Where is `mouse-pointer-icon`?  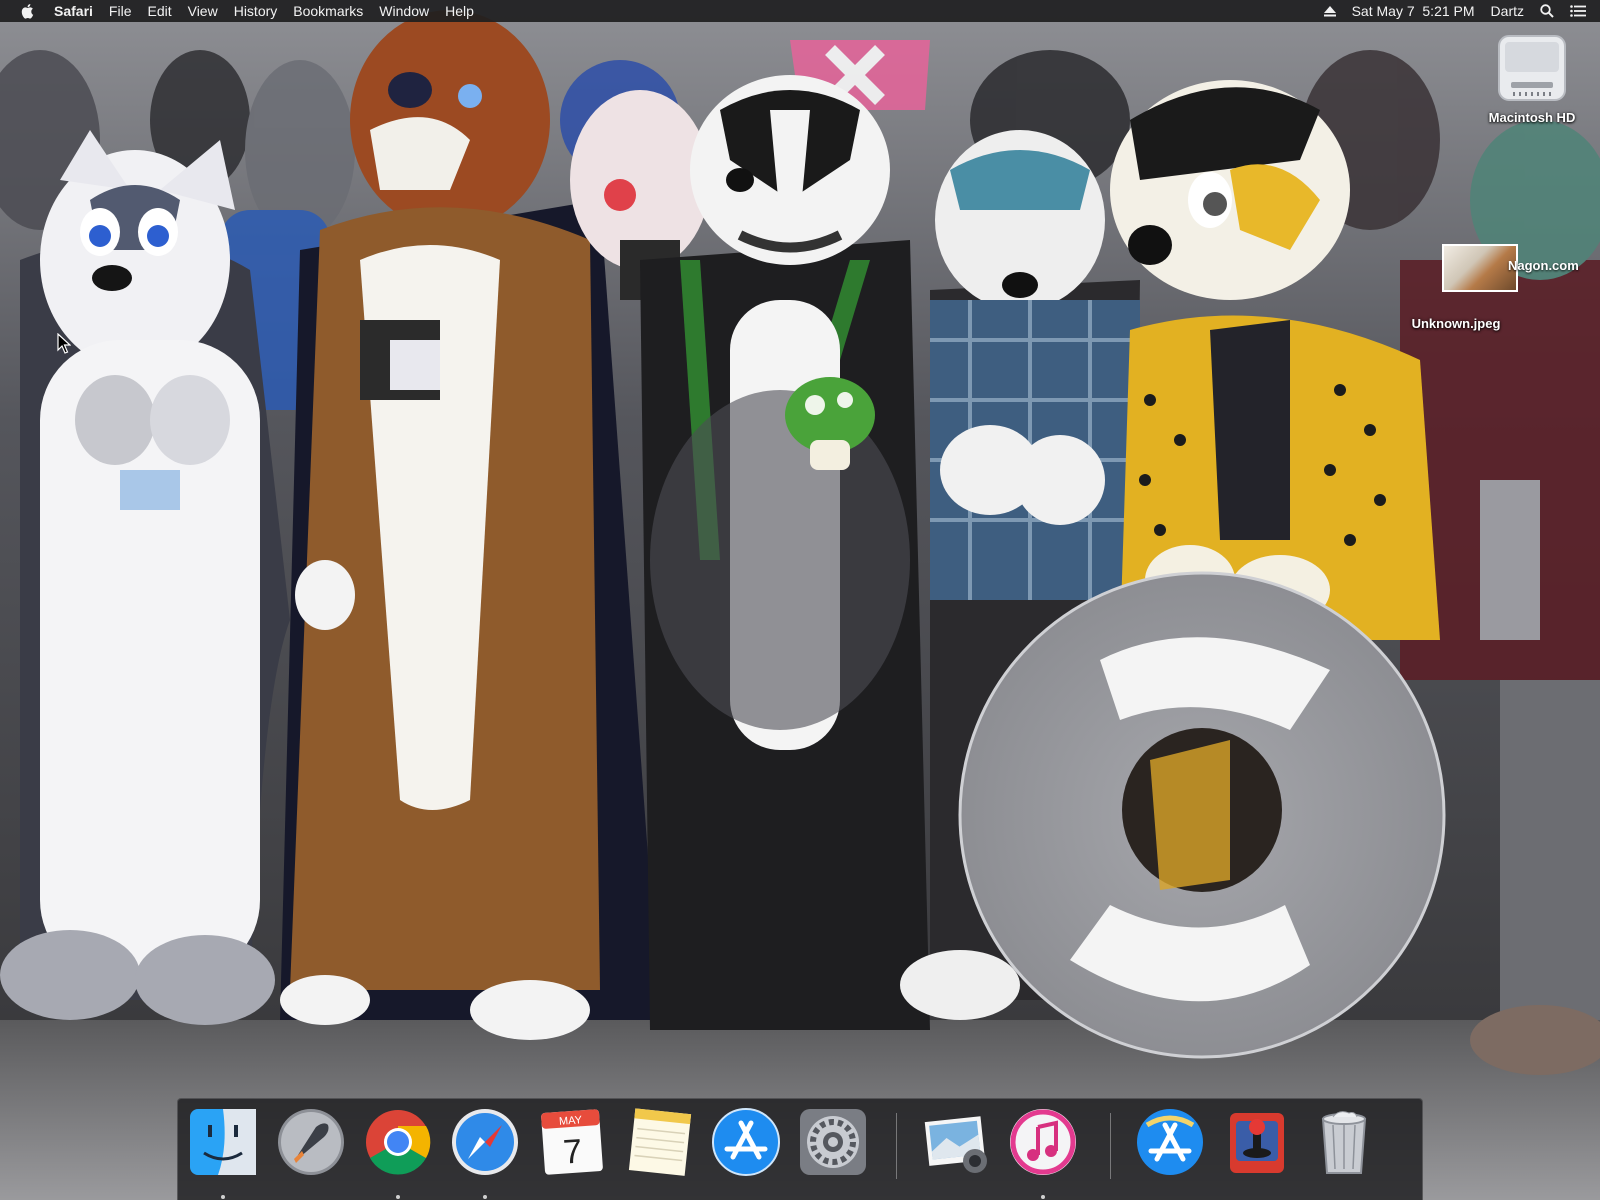 mouse-pointer-icon is located at coordinates (64, 343).